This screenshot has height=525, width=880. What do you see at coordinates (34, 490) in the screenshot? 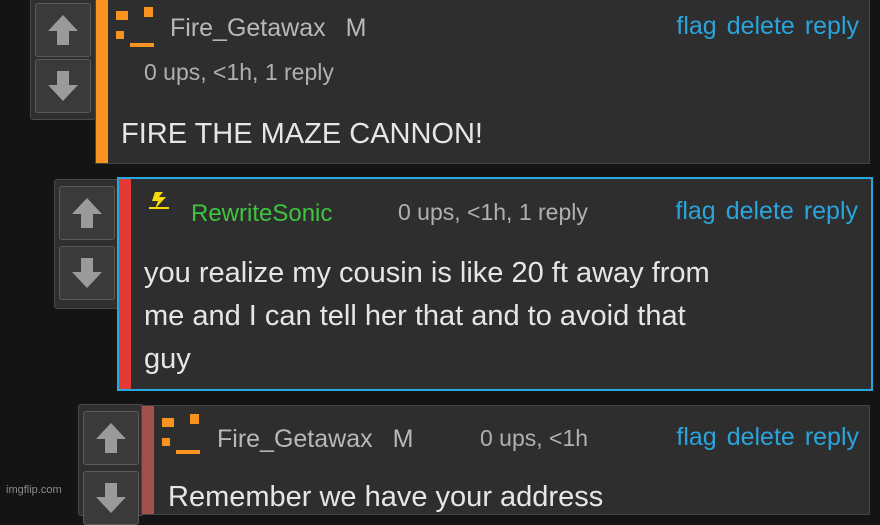
I see `watermark: imgflip.com` at bounding box center [34, 490].